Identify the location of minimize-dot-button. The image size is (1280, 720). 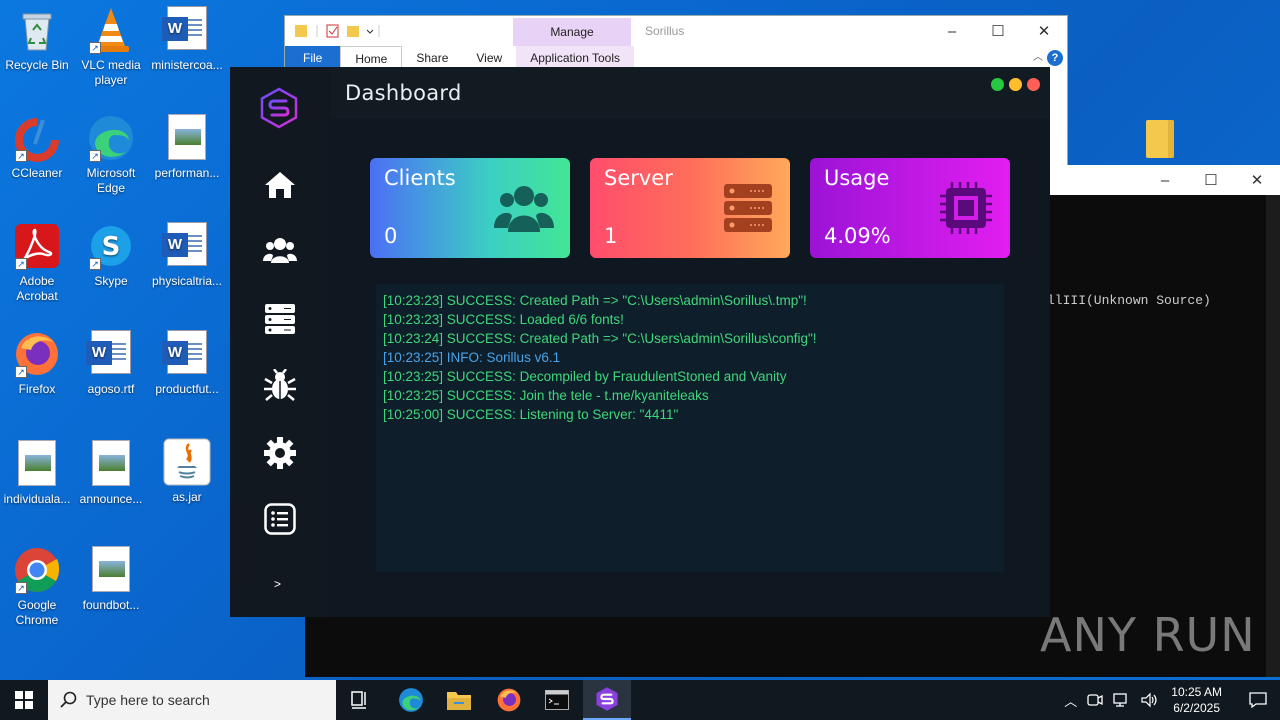
(1015, 84).